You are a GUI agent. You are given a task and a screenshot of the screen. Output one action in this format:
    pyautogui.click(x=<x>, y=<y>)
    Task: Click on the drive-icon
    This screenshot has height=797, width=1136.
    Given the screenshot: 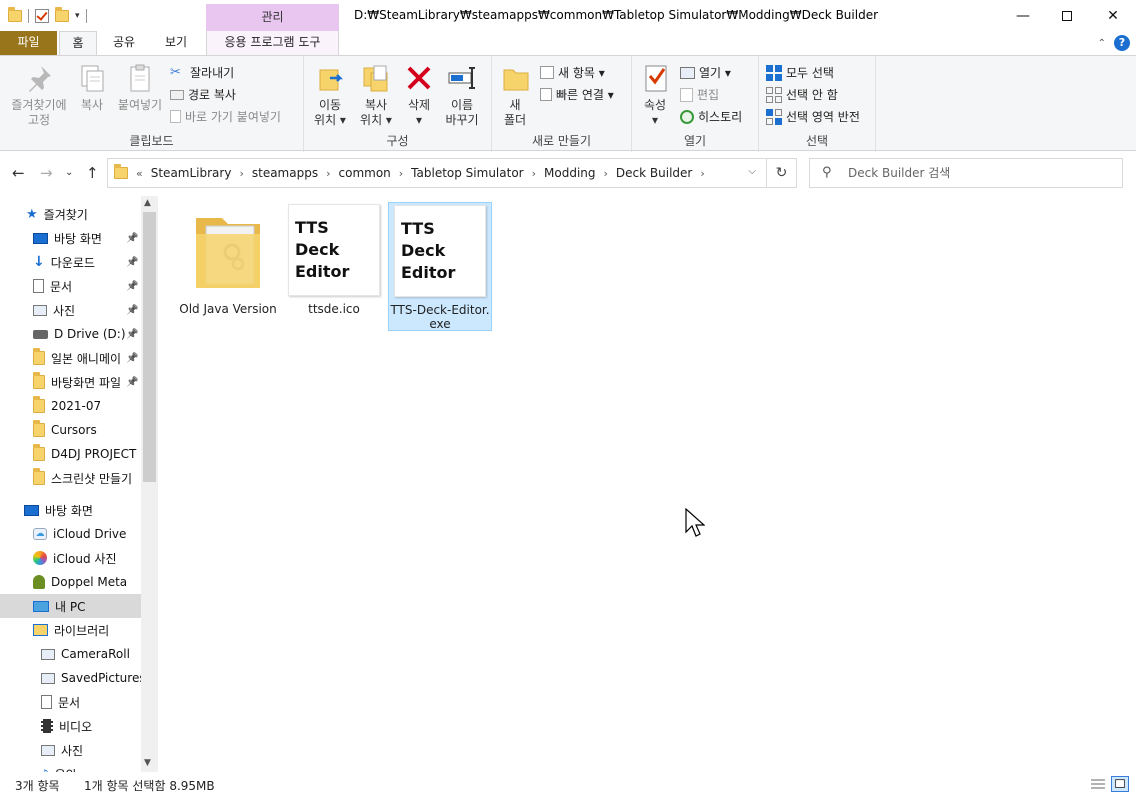 What is the action you would take?
    pyautogui.click(x=40, y=334)
    